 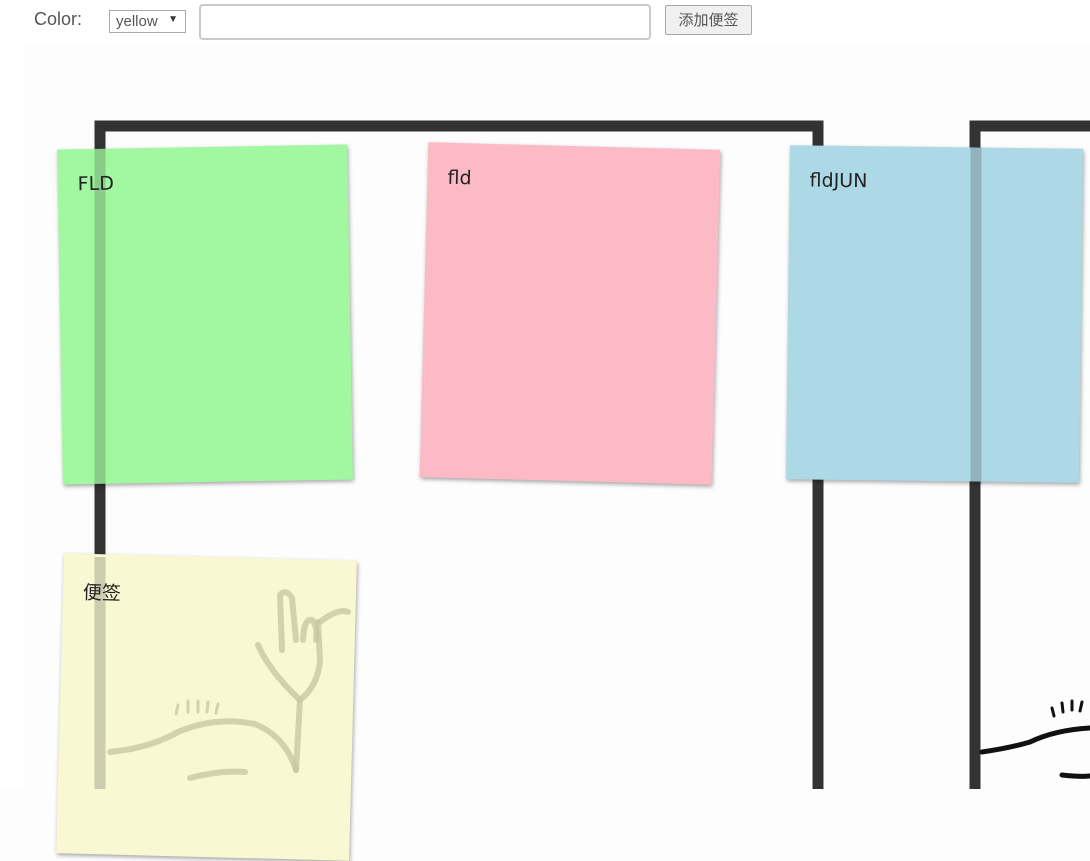 What do you see at coordinates (205, 314) in the screenshot?
I see `sticky-note: FLD` at bounding box center [205, 314].